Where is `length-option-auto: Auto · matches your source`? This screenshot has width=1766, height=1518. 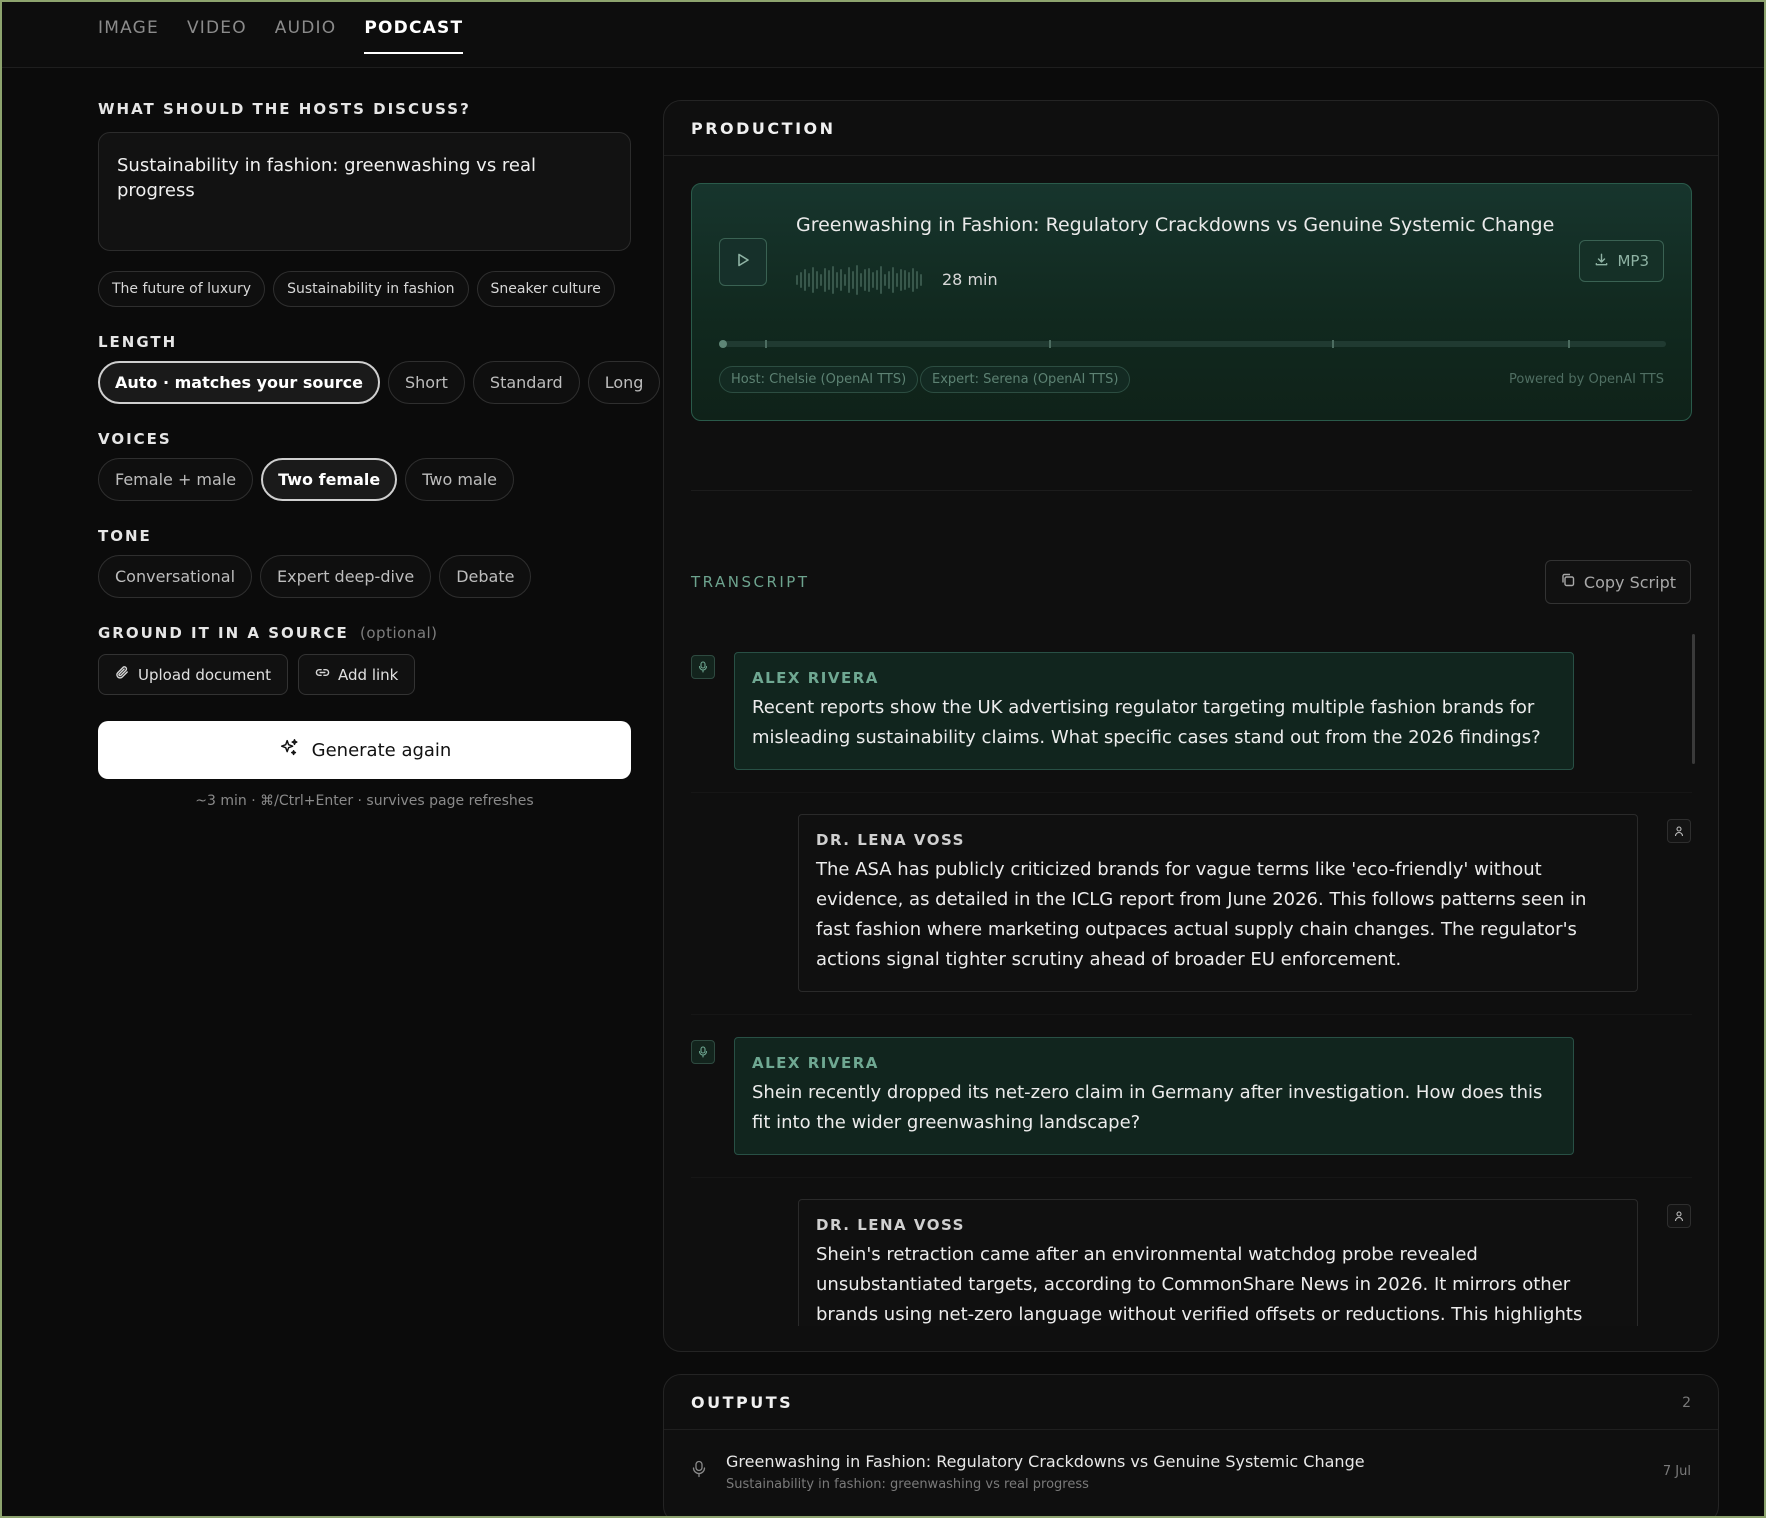 length-option-auto: Auto · matches your source is located at coordinates (239, 382).